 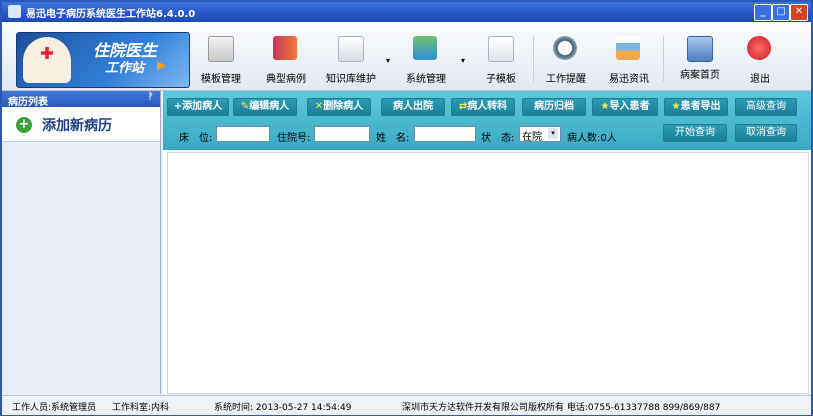 I want to click on start-query-button: 开始查询, so click(x=695, y=133).